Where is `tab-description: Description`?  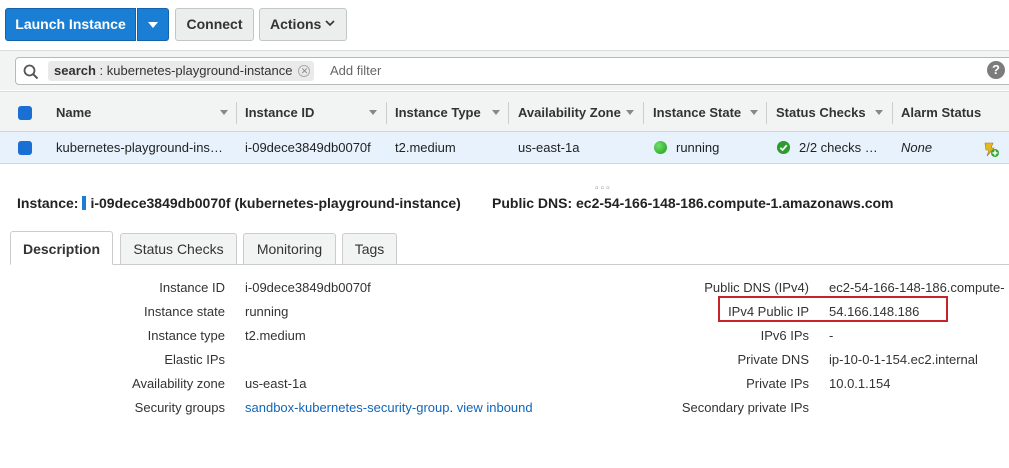 tab-description: Description is located at coordinates (61, 248).